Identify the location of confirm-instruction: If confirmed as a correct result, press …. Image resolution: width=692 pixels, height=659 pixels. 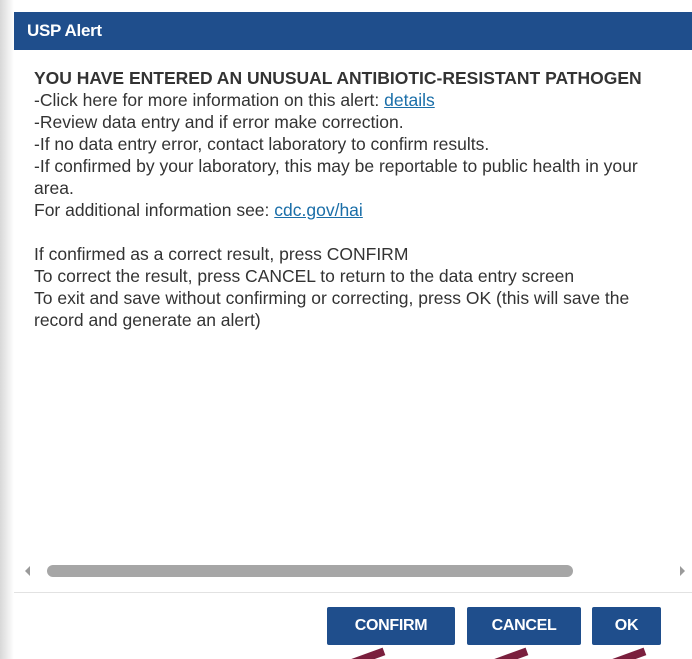
(221, 254).